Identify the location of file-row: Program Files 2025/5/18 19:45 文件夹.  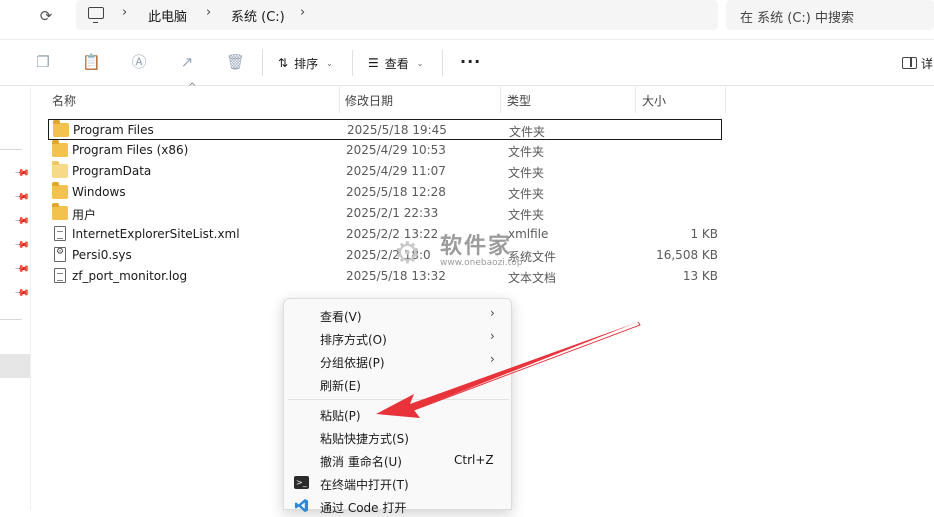
(385, 129).